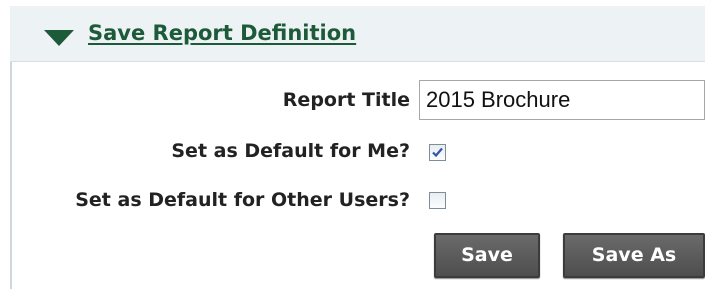  Describe the element at coordinates (222, 33) in the screenshot. I see `save-report-definition-link: Save Report Definition` at that location.